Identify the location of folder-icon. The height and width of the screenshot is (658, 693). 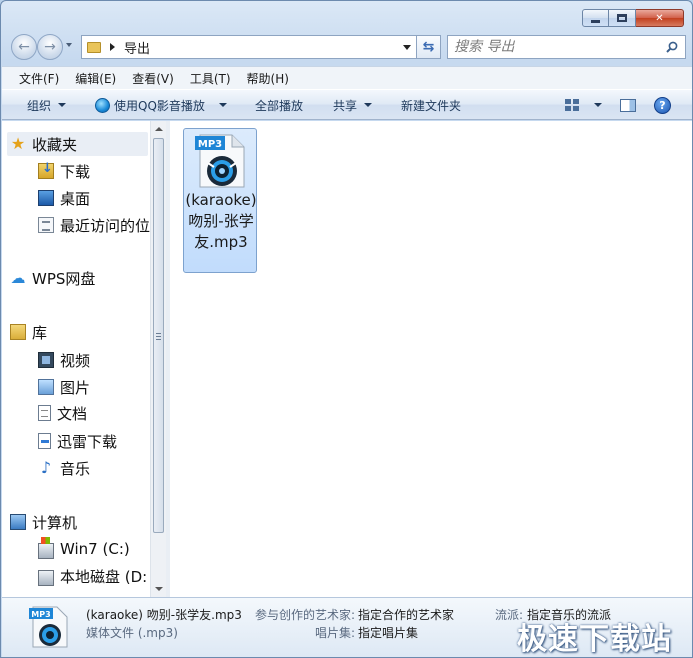
(94, 47).